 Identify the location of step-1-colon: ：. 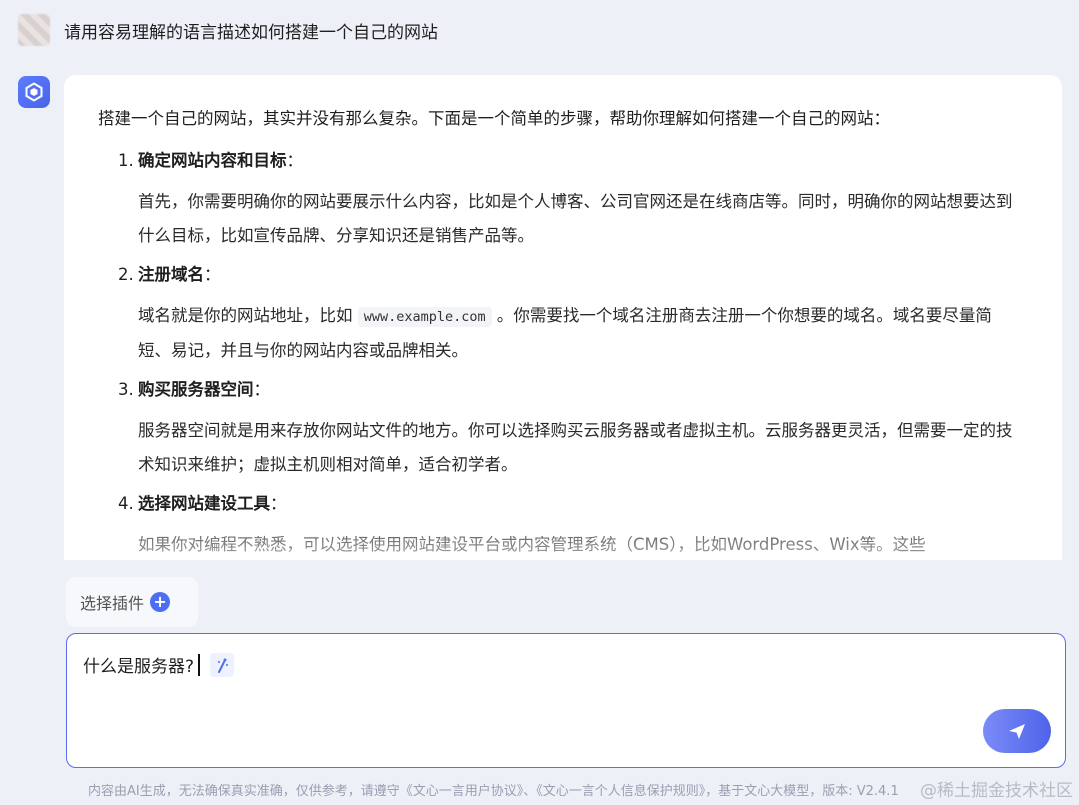
(295, 160).